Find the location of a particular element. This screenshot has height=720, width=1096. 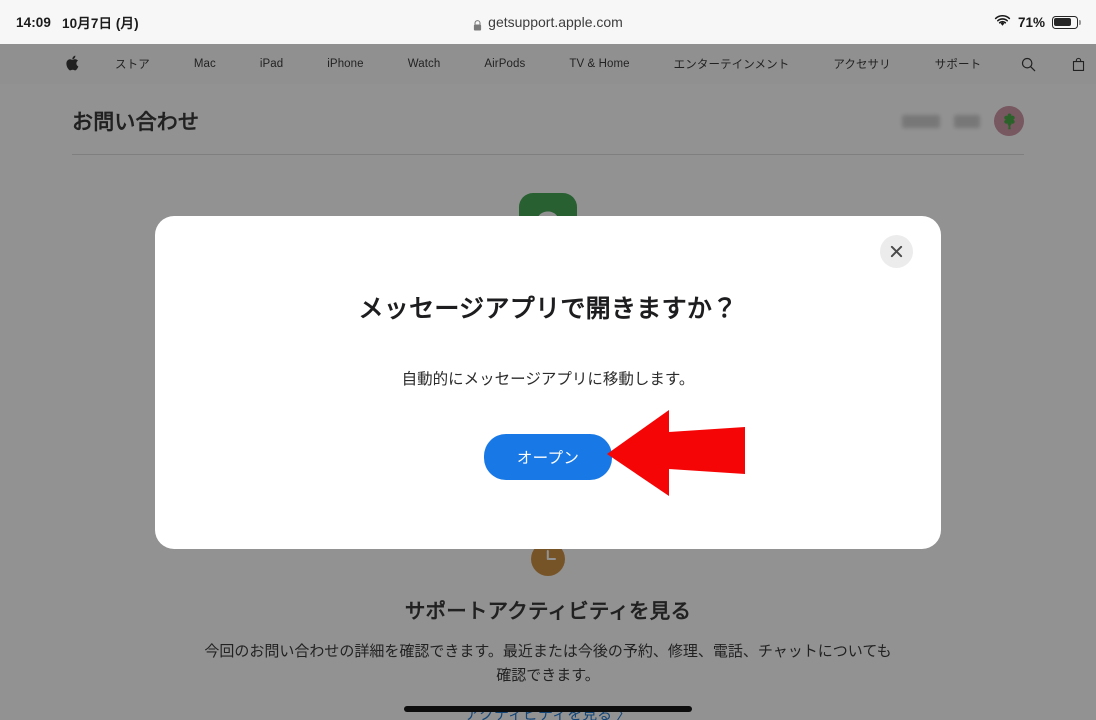

url-text: getsupport.apple.com is located at coordinates (555, 22).